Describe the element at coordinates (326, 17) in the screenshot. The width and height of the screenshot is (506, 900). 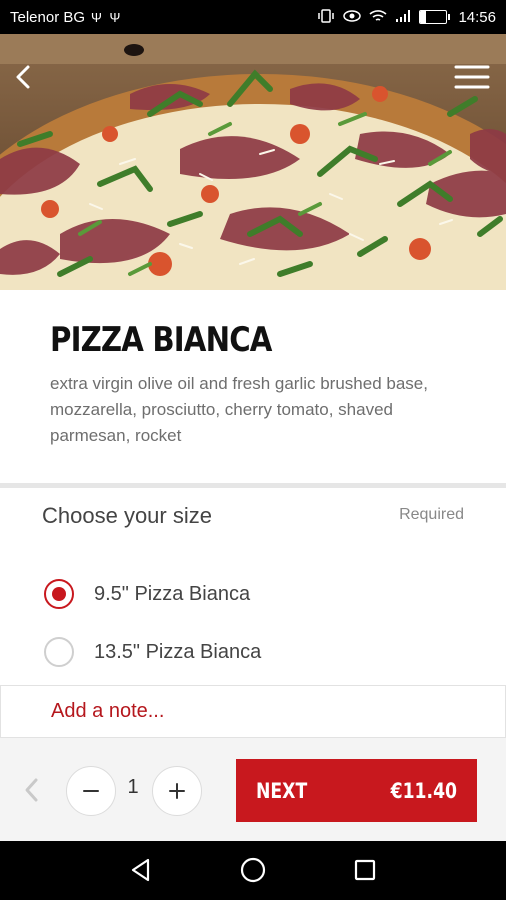
I see `vibrate-icon` at that location.